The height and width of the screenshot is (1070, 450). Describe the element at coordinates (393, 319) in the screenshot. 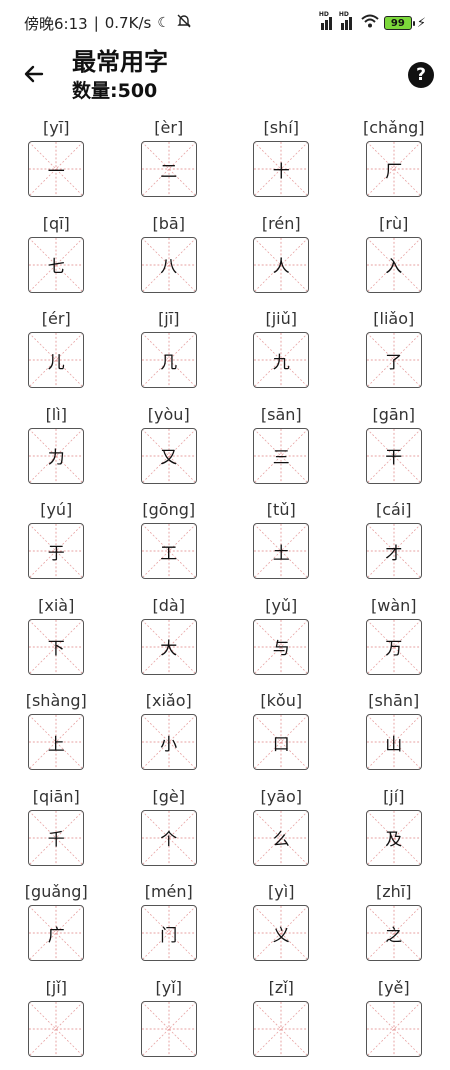

I see `pinyin-label: [liǎo]` at that location.